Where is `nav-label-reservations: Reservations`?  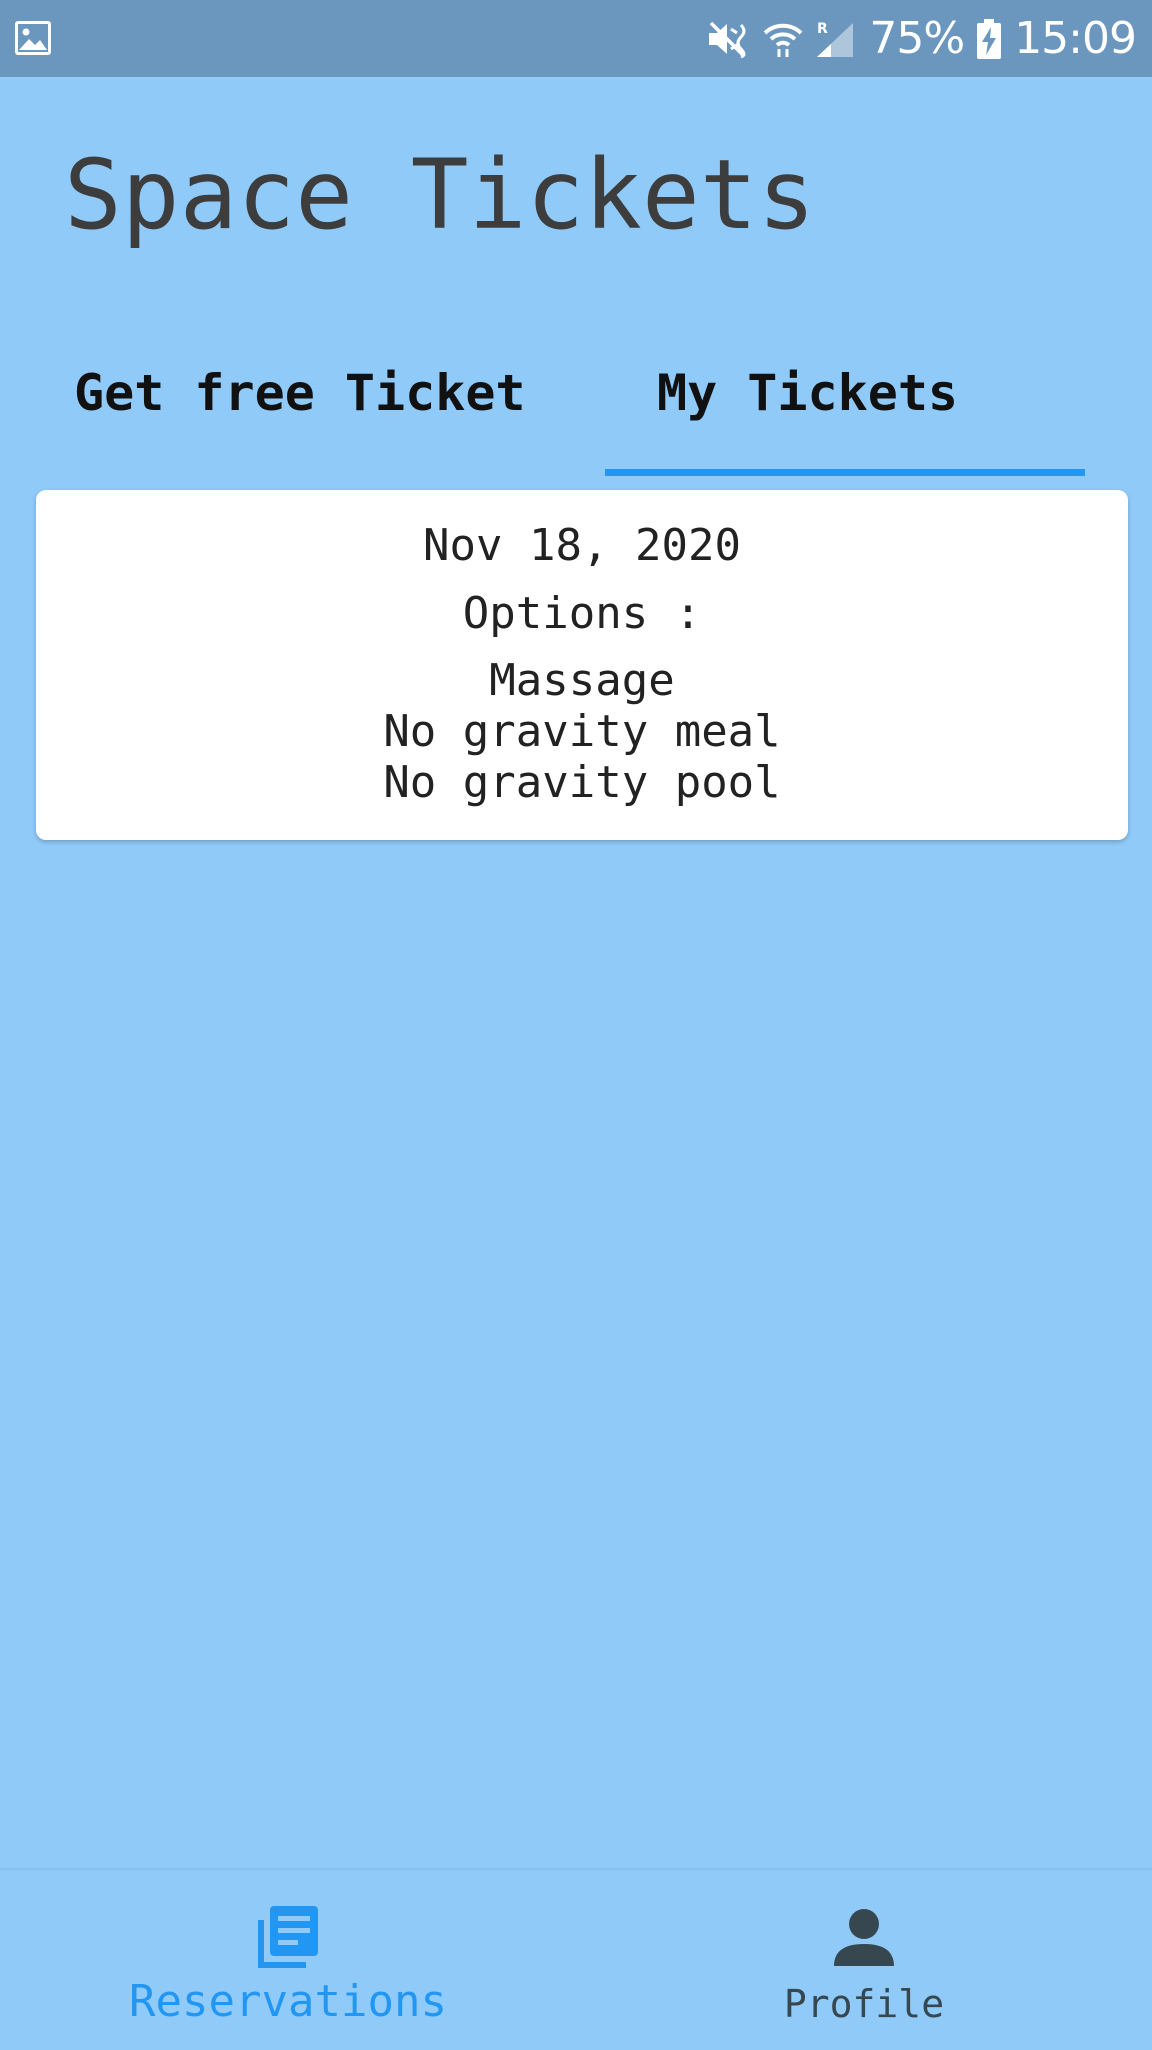
nav-label-reservations: Reservations is located at coordinates (288, 2001).